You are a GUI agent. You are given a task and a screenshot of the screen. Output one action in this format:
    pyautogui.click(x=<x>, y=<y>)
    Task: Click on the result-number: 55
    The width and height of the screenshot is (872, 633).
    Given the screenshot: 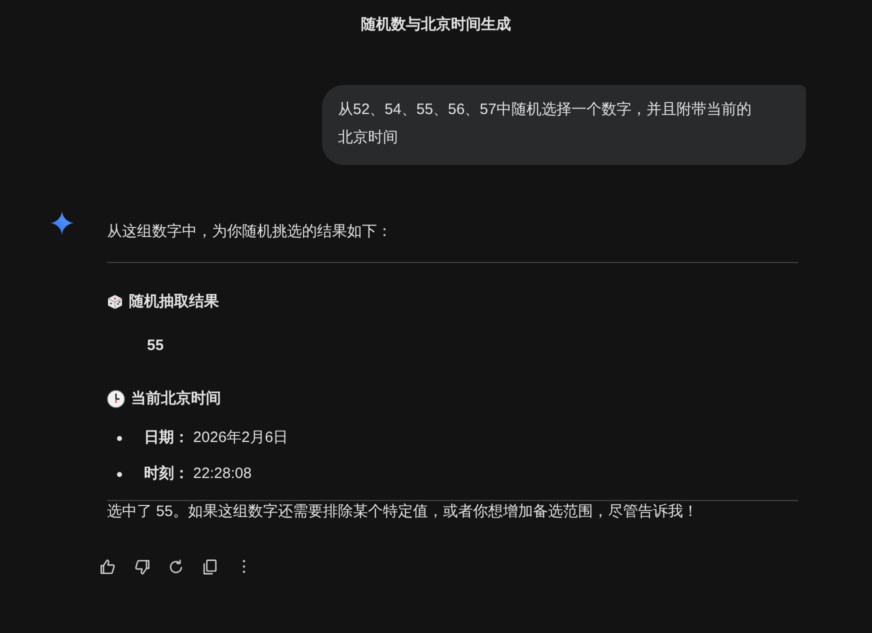 What is the action you would take?
    pyautogui.click(x=155, y=346)
    